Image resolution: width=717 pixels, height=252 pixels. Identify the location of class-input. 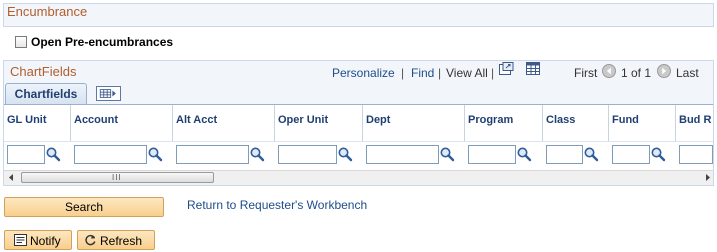
(564, 154).